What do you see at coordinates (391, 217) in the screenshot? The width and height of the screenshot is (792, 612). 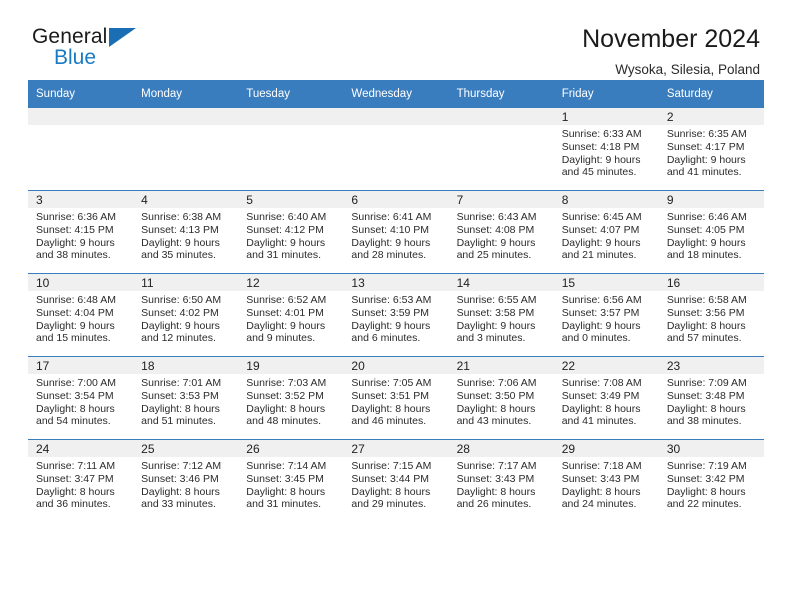 I see `sunrise-text: Sunrise: 6:41 AM` at bounding box center [391, 217].